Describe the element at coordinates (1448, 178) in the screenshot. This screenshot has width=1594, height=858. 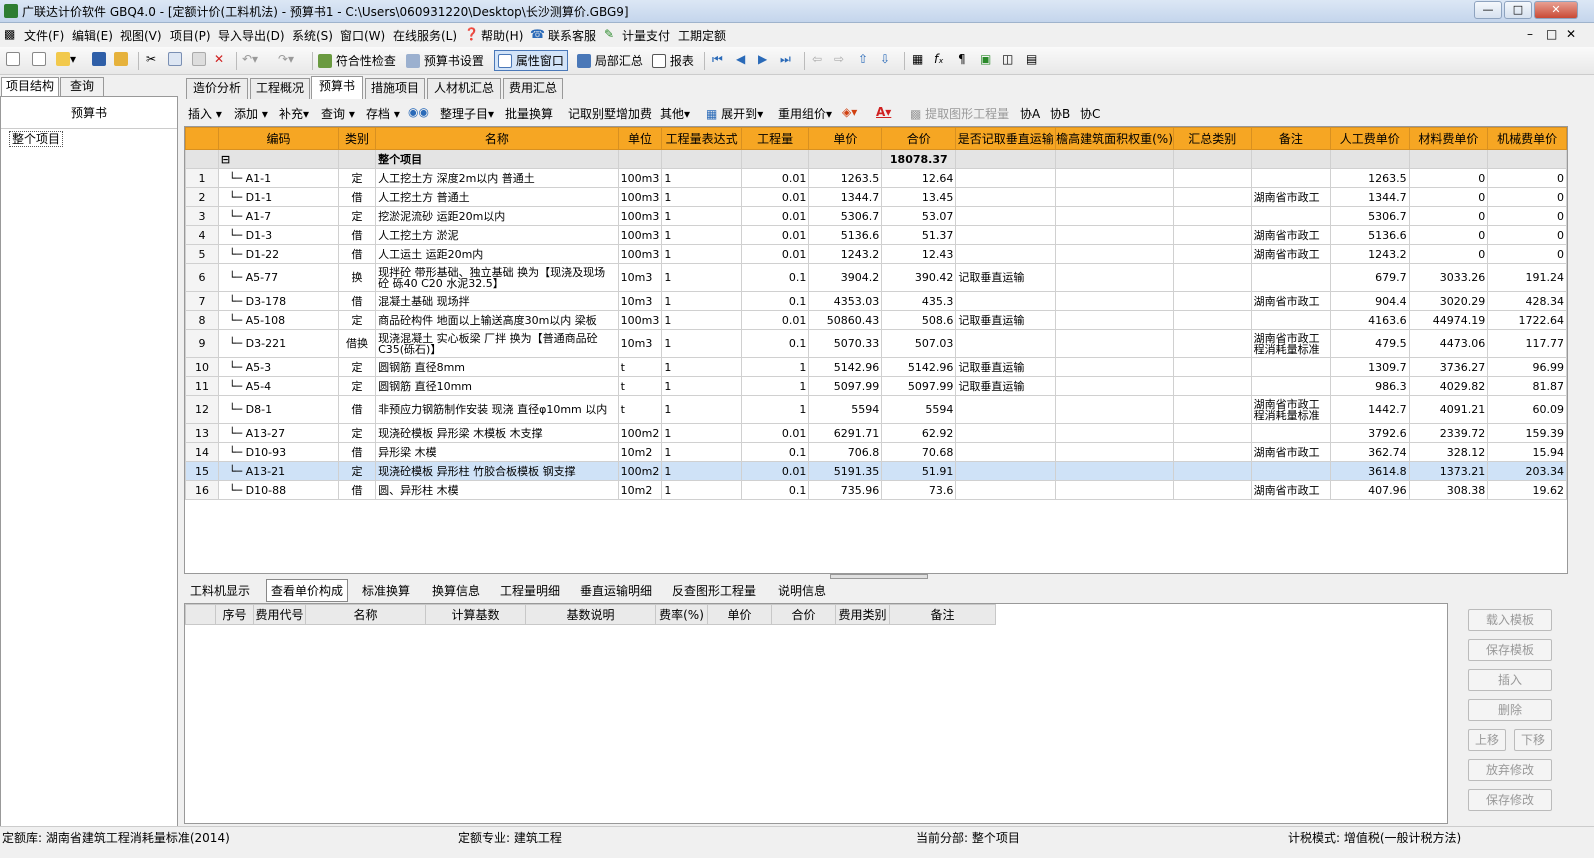
I see `cell-material: 0` at that location.